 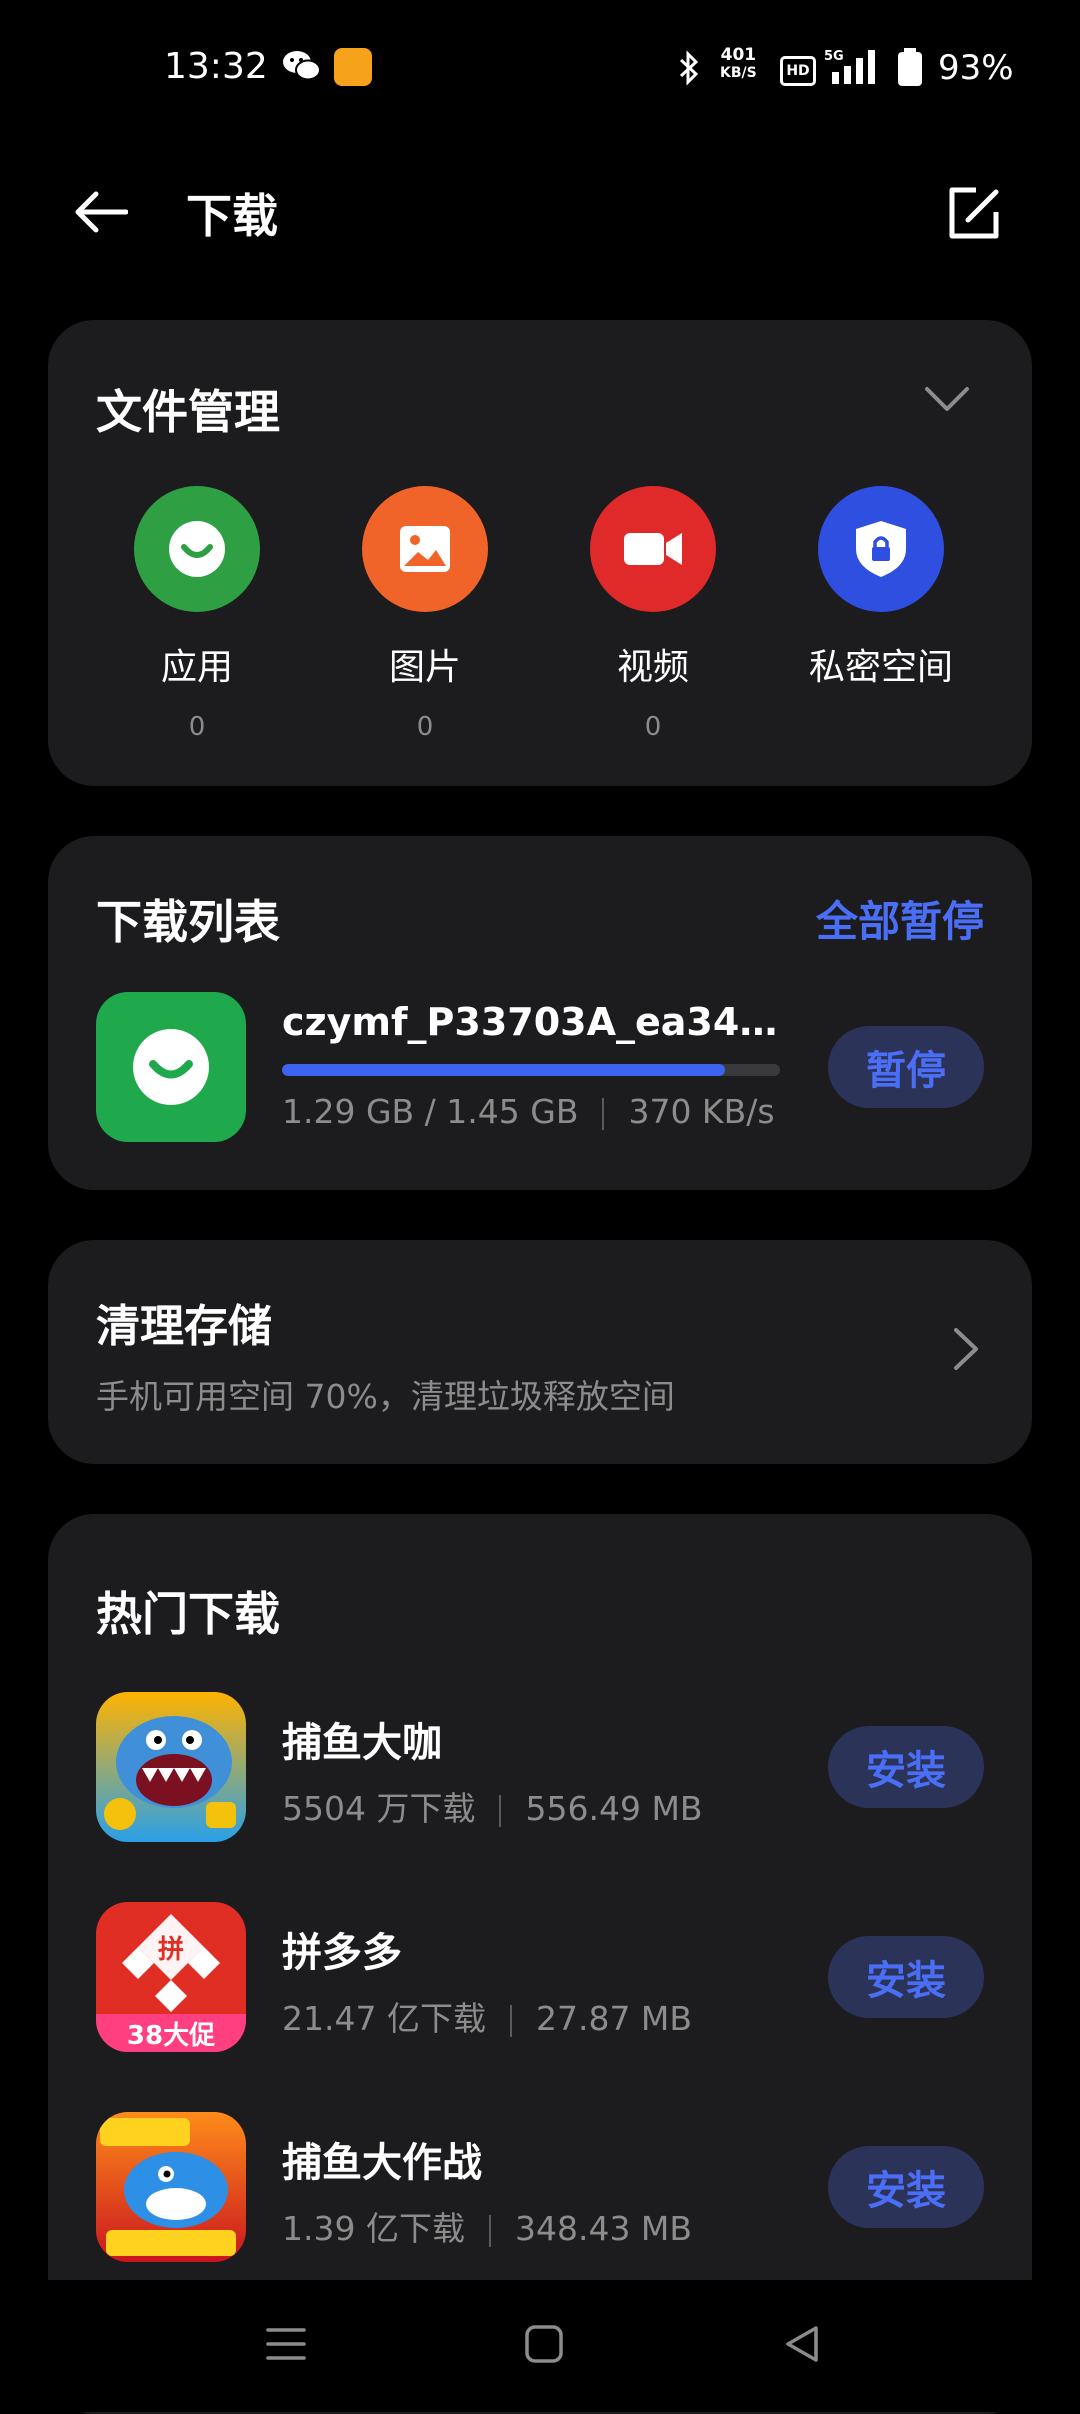 What do you see at coordinates (540, 1977) in the screenshot?
I see `list-item: 拼 38大促 拼多多 21.47 亿下载 27.87 MB 安装` at bounding box center [540, 1977].